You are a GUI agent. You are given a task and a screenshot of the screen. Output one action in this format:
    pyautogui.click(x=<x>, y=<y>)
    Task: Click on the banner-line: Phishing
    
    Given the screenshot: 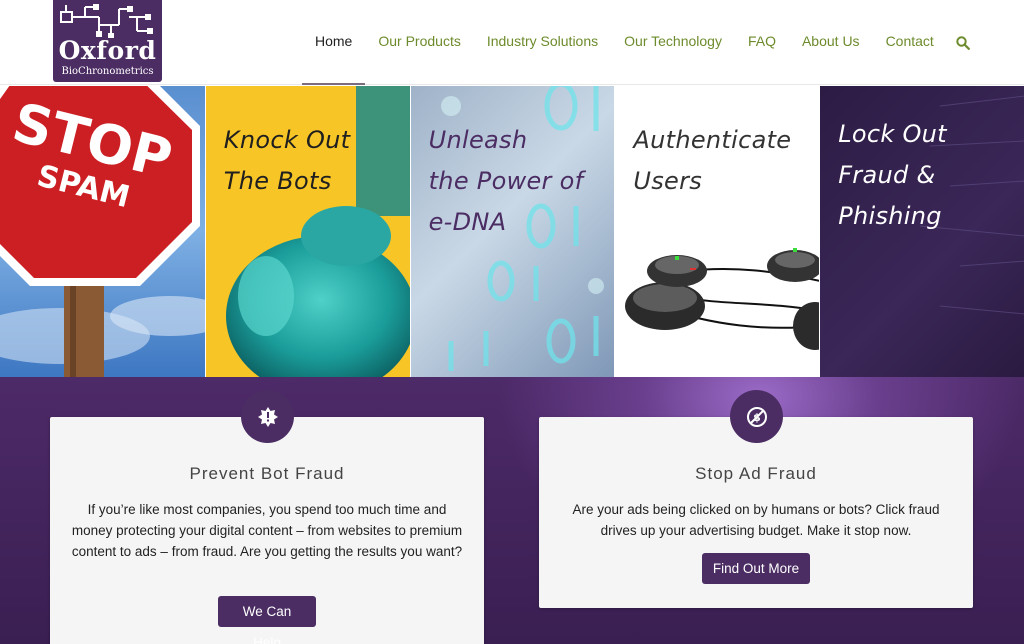 What is the action you would take?
    pyautogui.click(x=890, y=216)
    